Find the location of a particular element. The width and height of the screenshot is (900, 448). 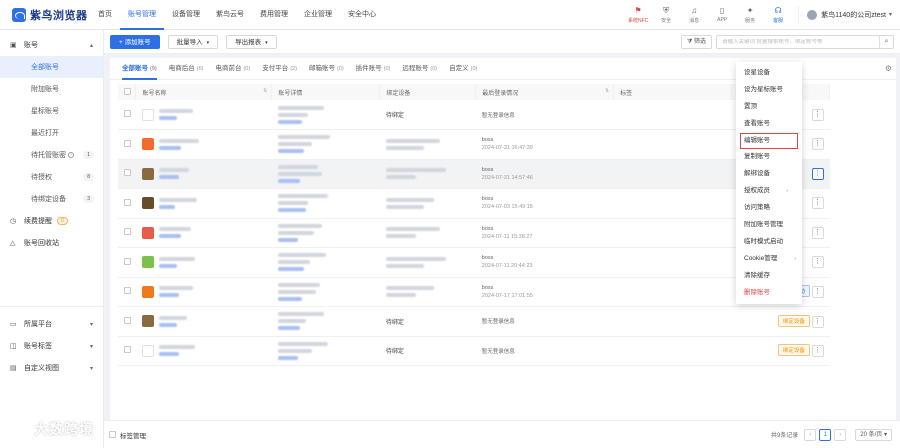

prev-page-button: ‹ is located at coordinates (810, 434).